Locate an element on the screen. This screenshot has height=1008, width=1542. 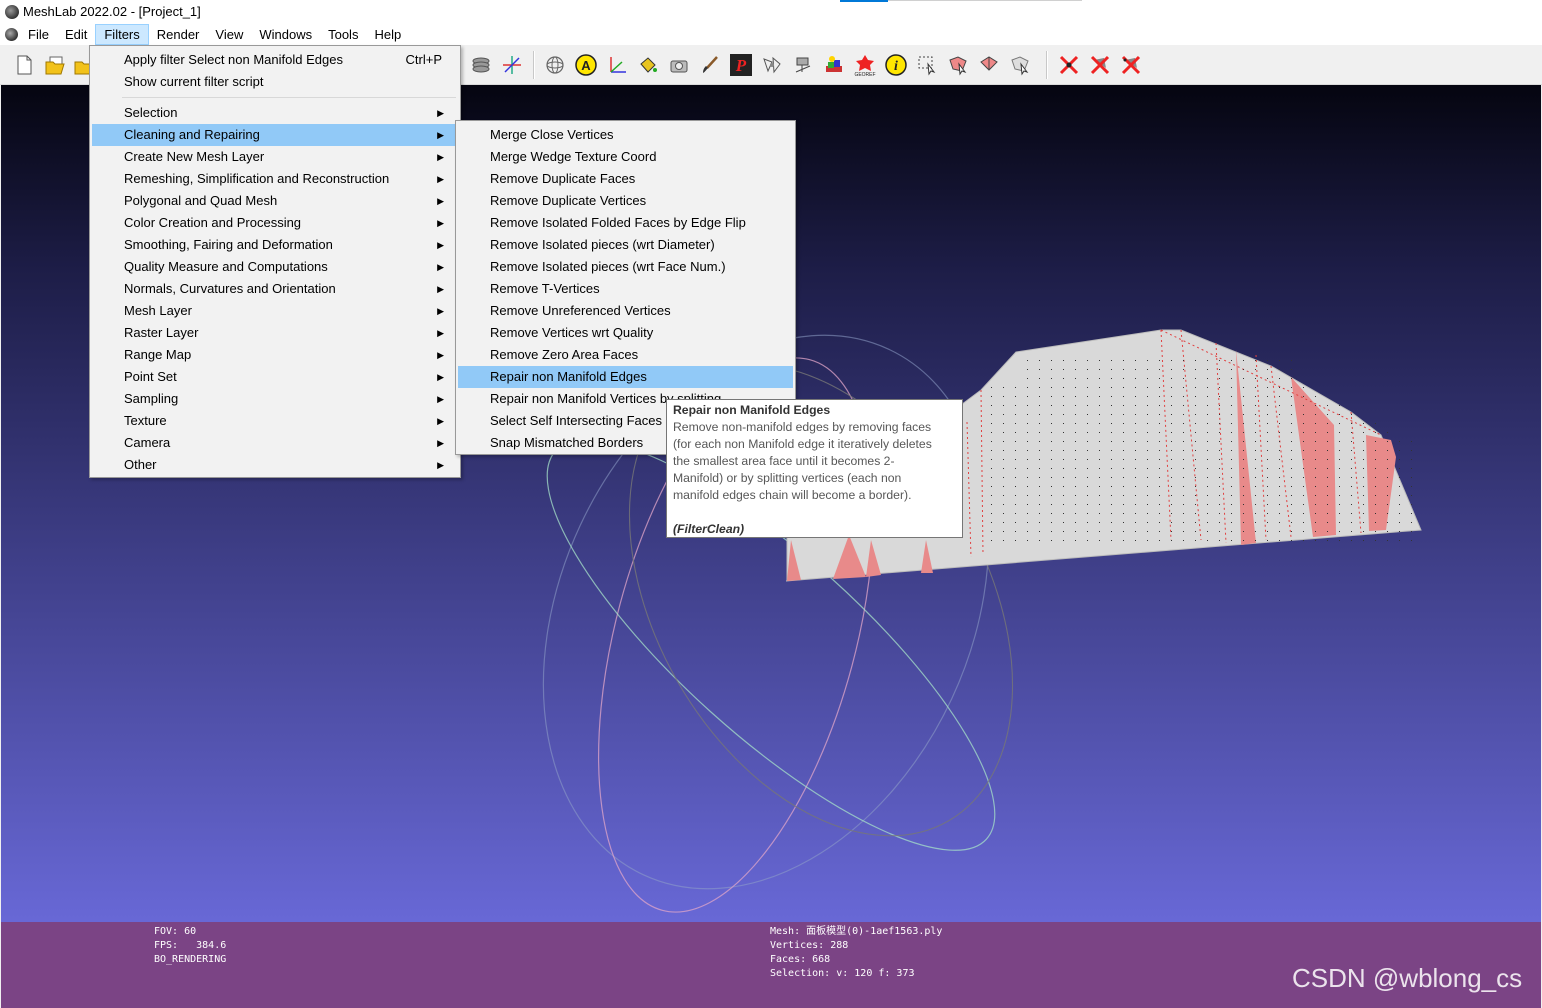
submenu-item: Remove Unreferenced Vertices is located at coordinates (625, 311).